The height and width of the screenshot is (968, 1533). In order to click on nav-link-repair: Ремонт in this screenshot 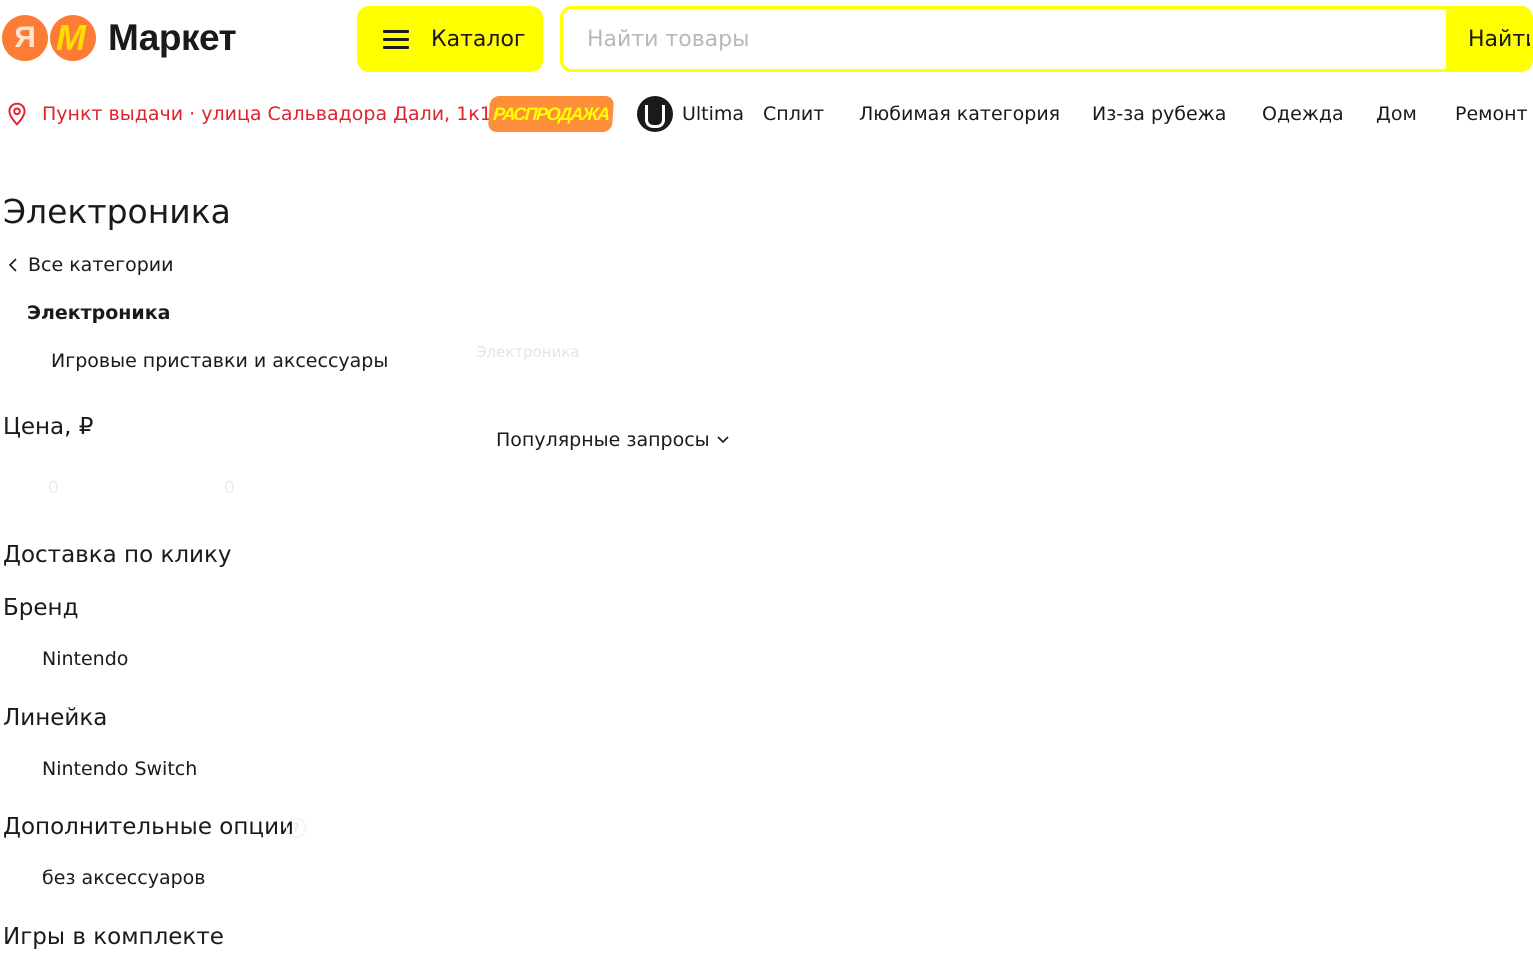, I will do `click(1491, 114)`.